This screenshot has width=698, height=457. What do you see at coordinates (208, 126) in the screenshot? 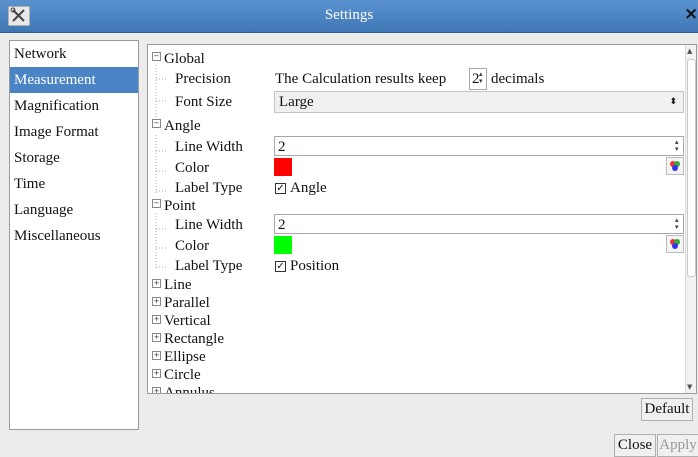
I see `tree-node-angle: − Angle` at bounding box center [208, 126].